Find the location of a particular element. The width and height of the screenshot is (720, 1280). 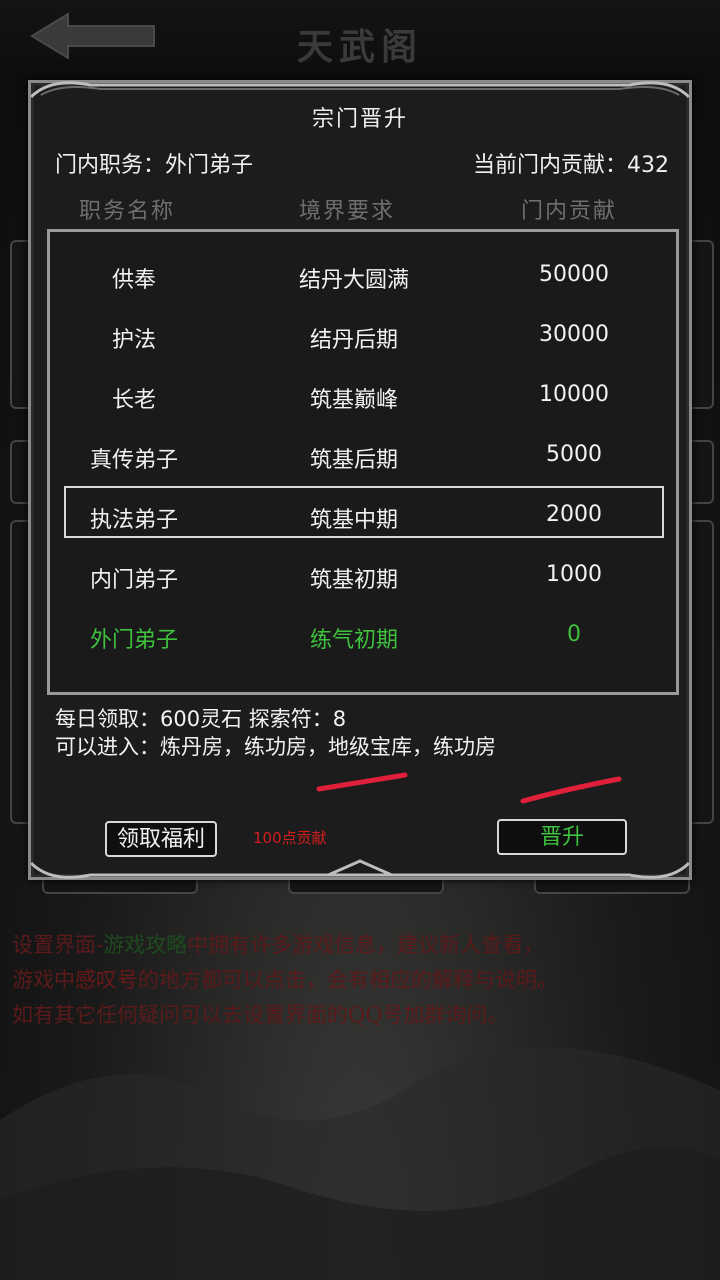

rank-name: 内门弟子 is located at coordinates (134, 580).